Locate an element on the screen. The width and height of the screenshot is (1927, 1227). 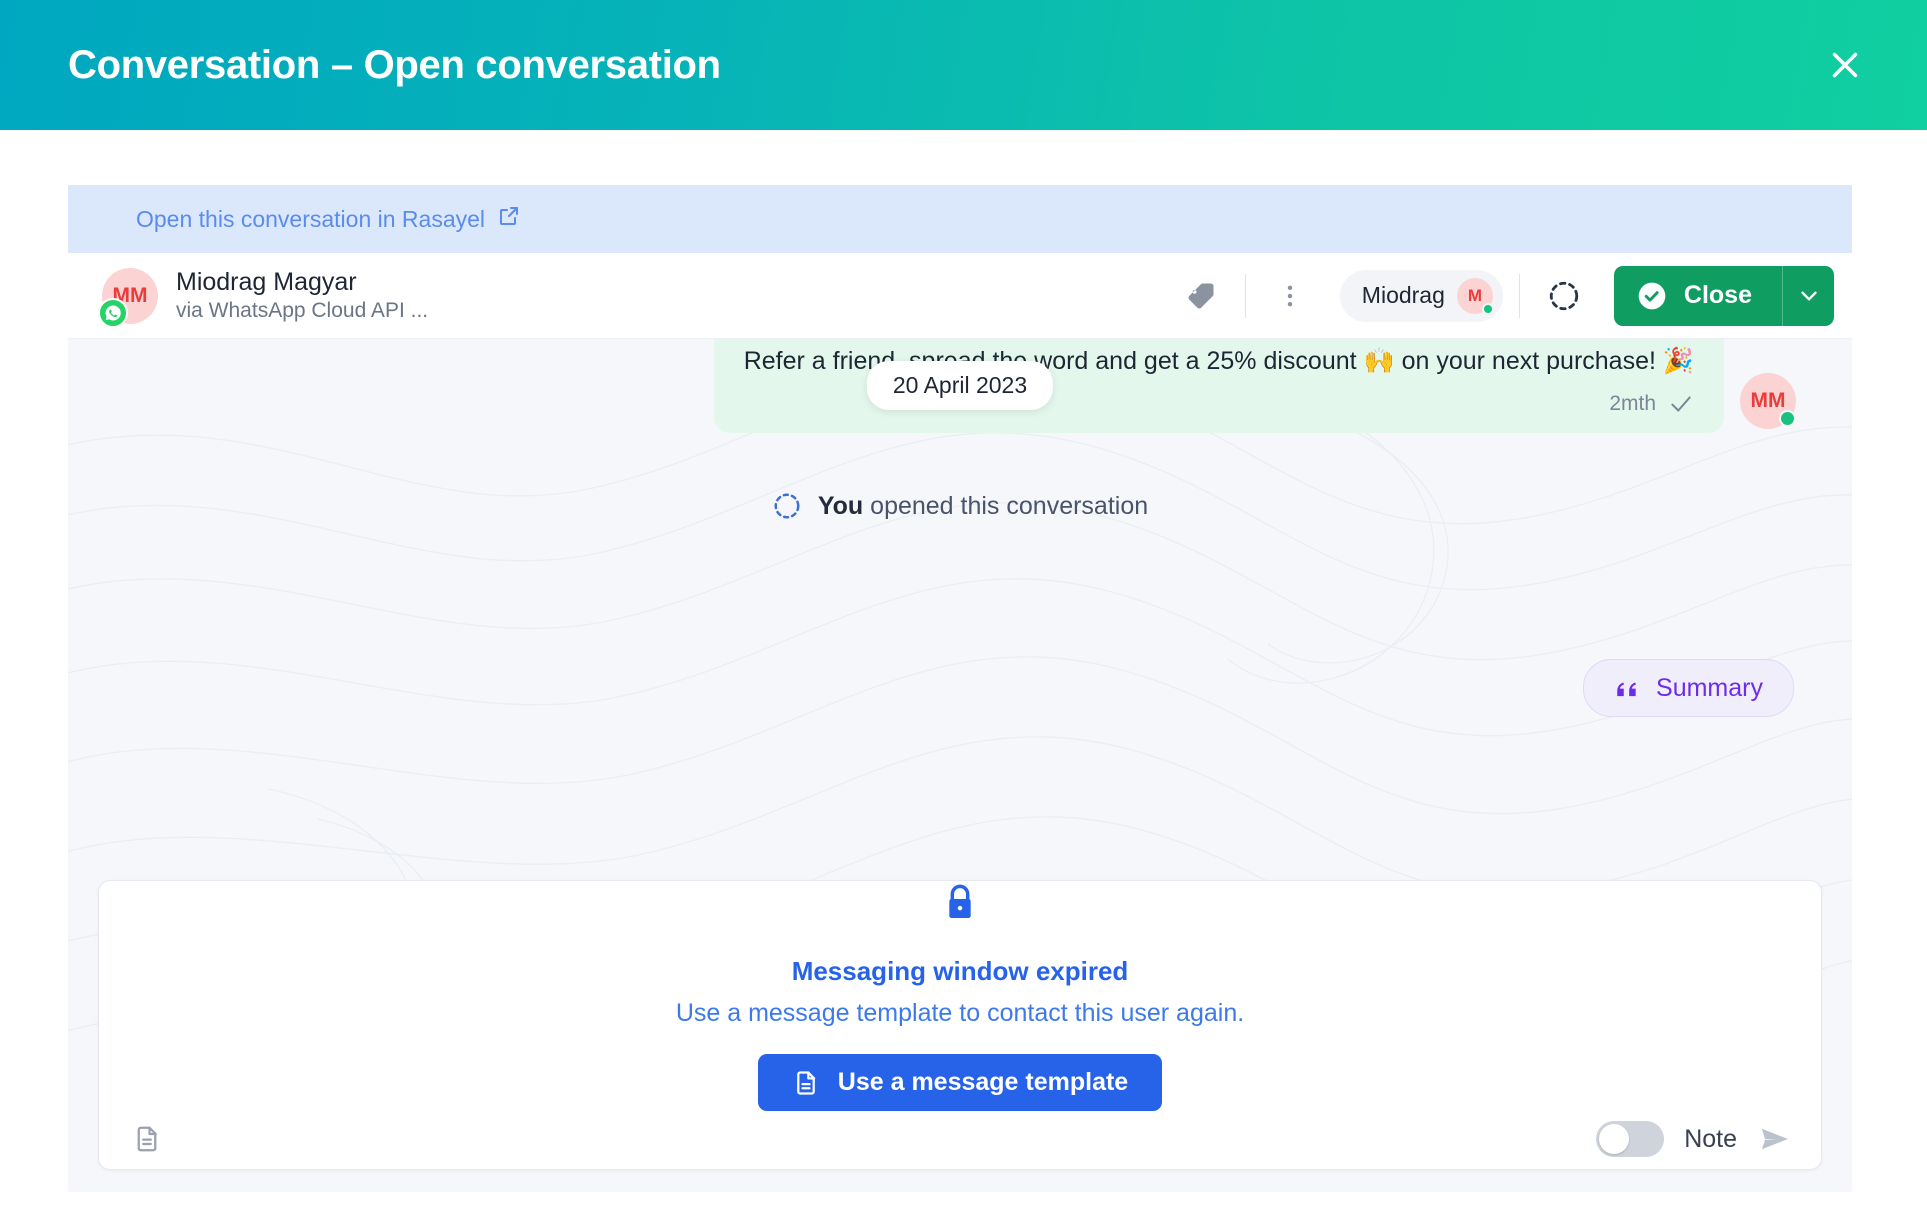
open-in-rasayel-link: Open this conversation in Rasayel is located at coordinates (328, 219).